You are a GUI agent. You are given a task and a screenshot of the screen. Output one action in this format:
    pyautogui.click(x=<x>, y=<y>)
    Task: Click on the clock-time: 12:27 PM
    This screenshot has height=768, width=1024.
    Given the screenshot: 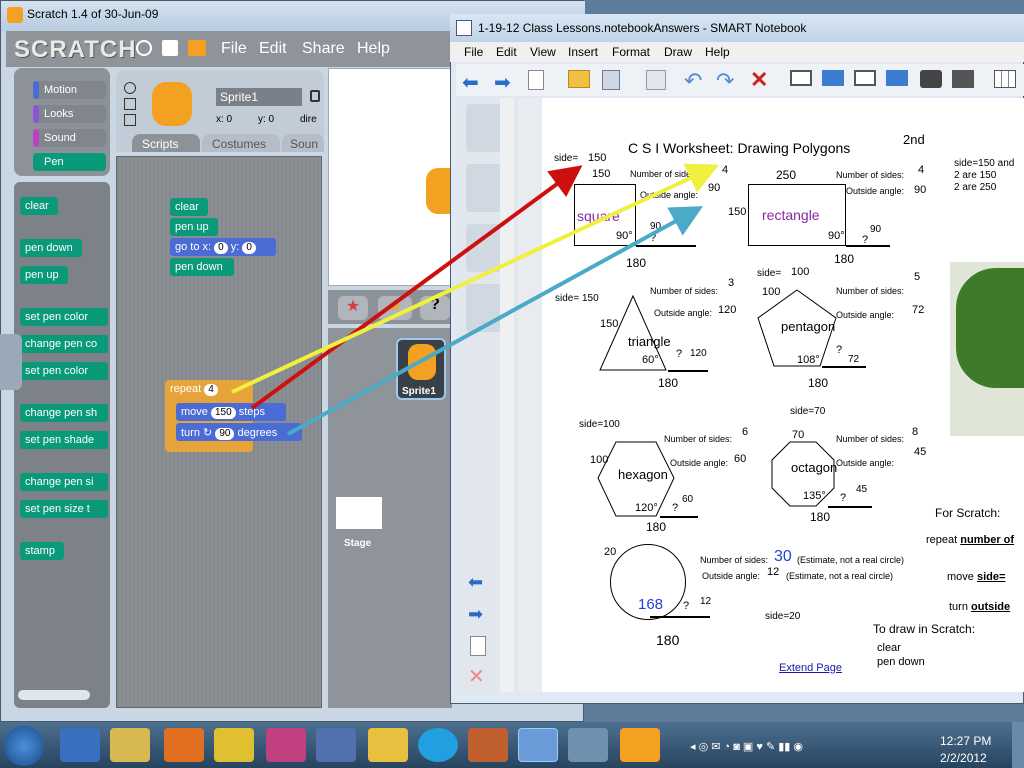 What is the action you would take?
    pyautogui.click(x=965, y=741)
    